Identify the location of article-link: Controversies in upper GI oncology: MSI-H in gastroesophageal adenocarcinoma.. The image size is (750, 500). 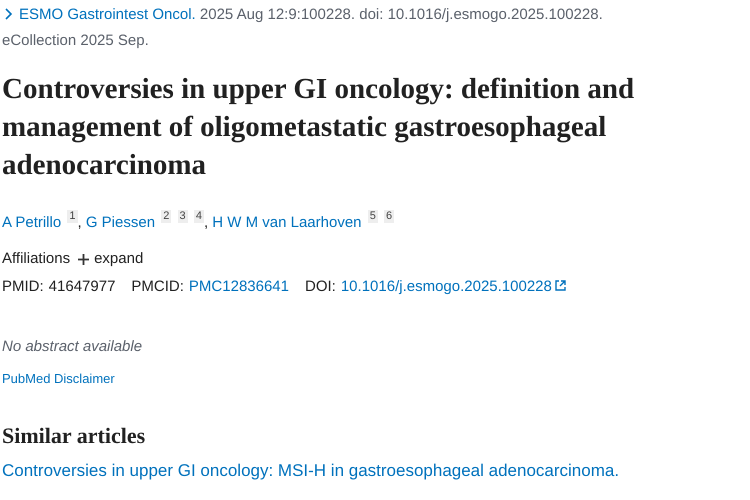
(376, 471).